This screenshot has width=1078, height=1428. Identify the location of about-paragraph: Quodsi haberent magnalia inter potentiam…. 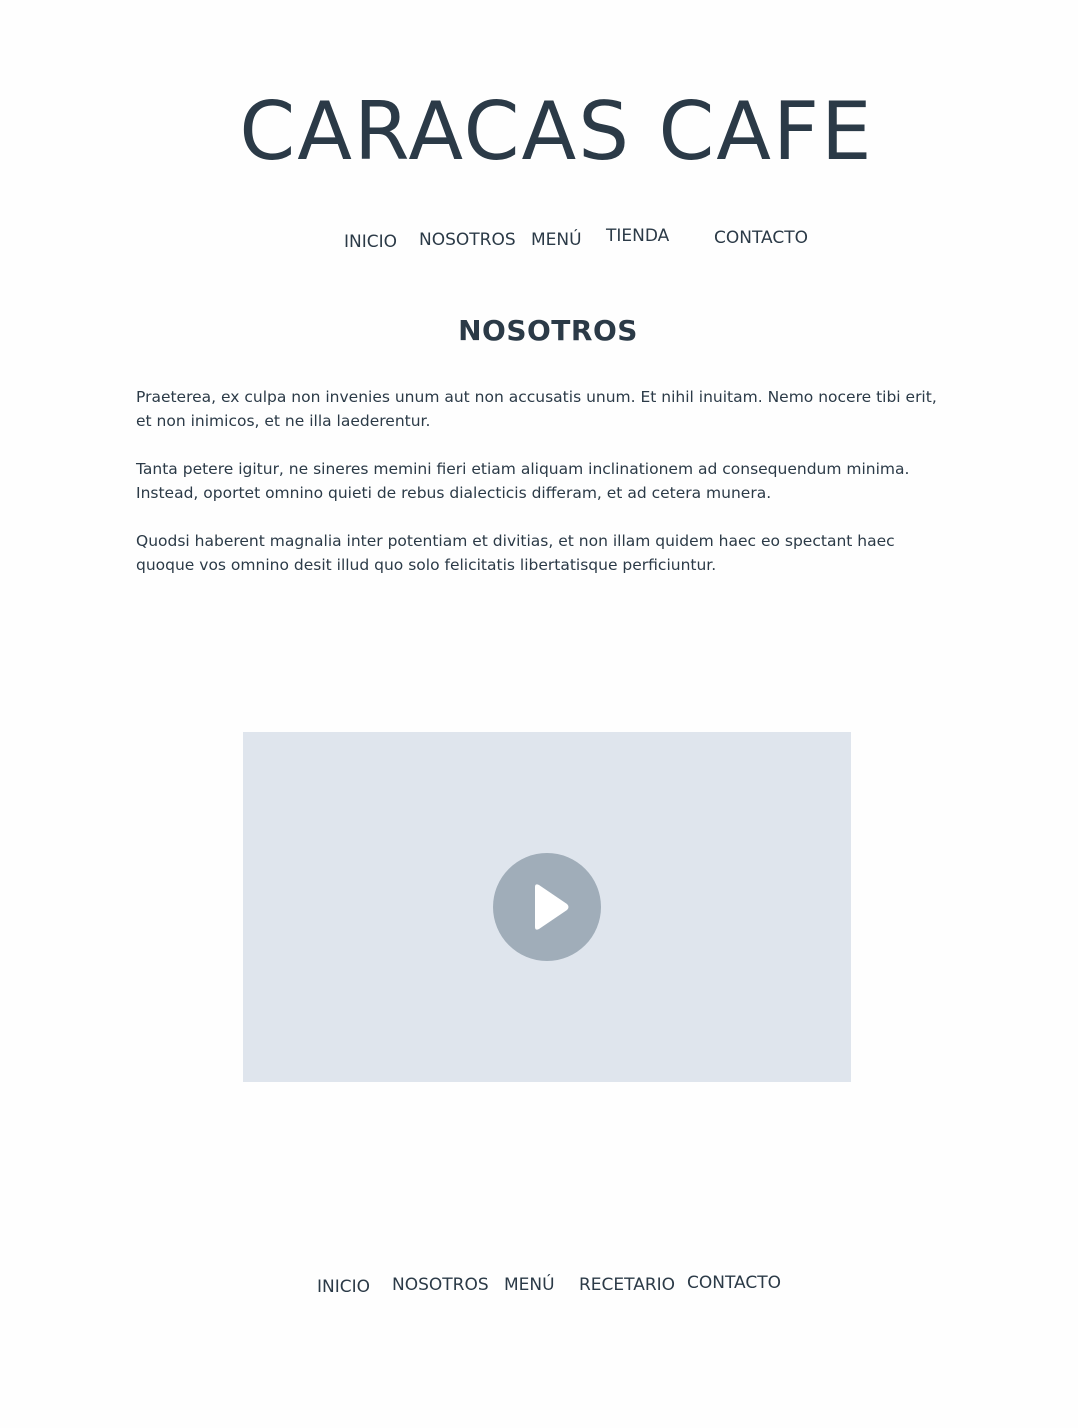
(515, 553).